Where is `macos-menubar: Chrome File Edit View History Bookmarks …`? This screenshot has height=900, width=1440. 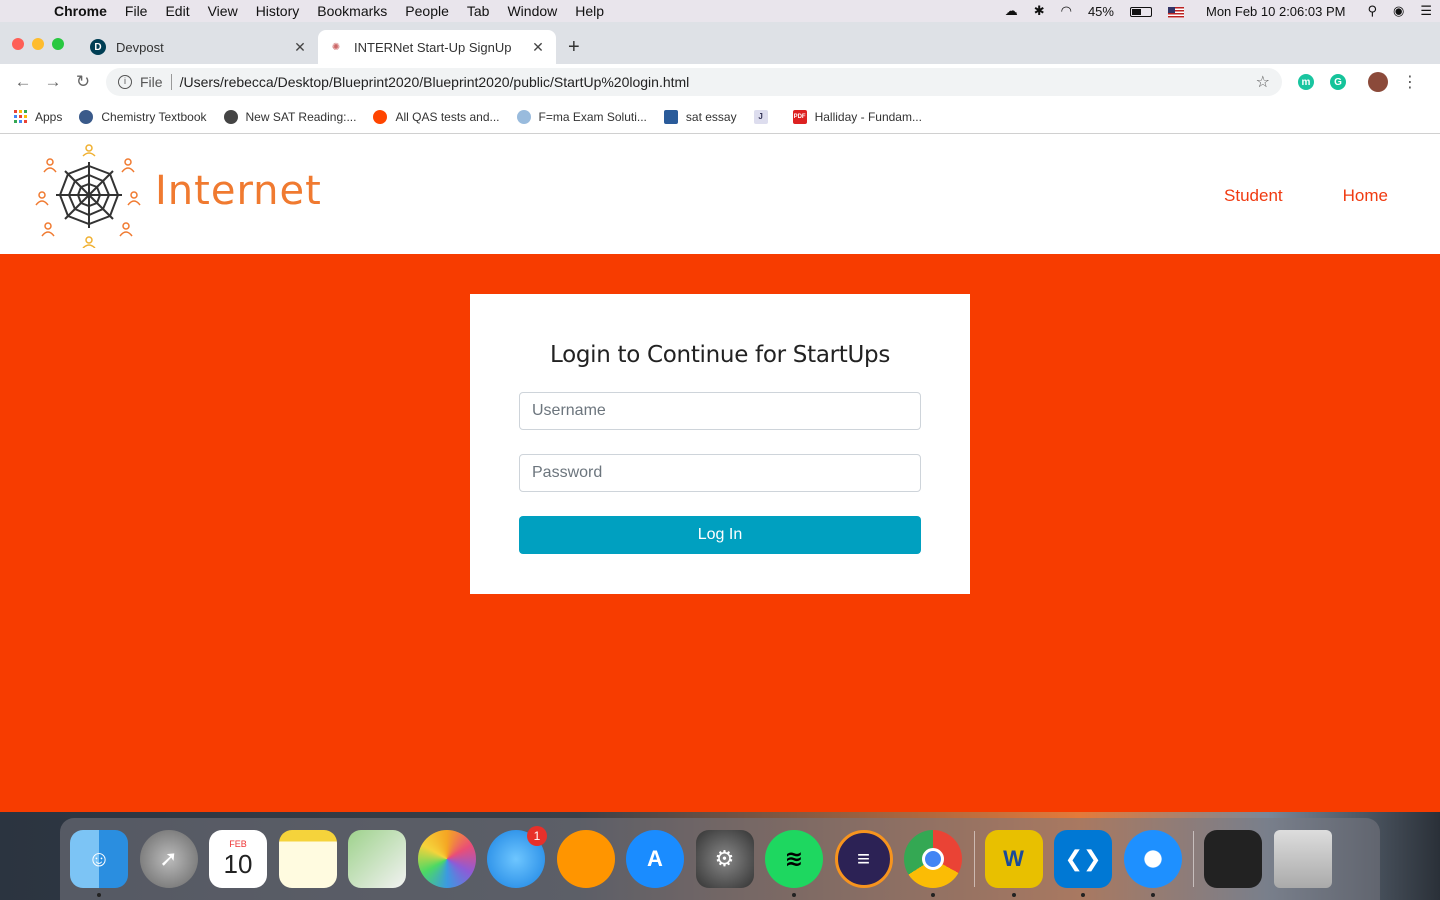
macos-menubar: Chrome File Edit View History Bookmarks … is located at coordinates (720, 11).